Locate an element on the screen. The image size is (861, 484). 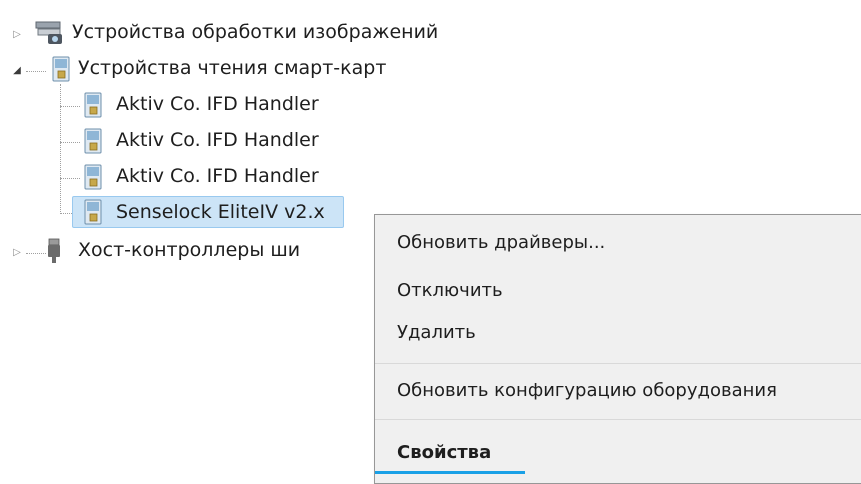
collapse-arrow-icon: ◢ is located at coordinates (17, 71).